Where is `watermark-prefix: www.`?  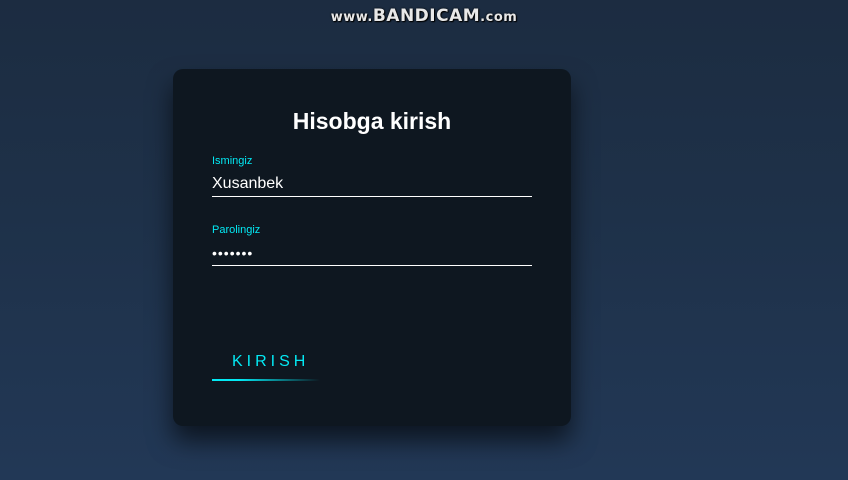 watermark-prefix: www. is located at coordinates (351, 17).